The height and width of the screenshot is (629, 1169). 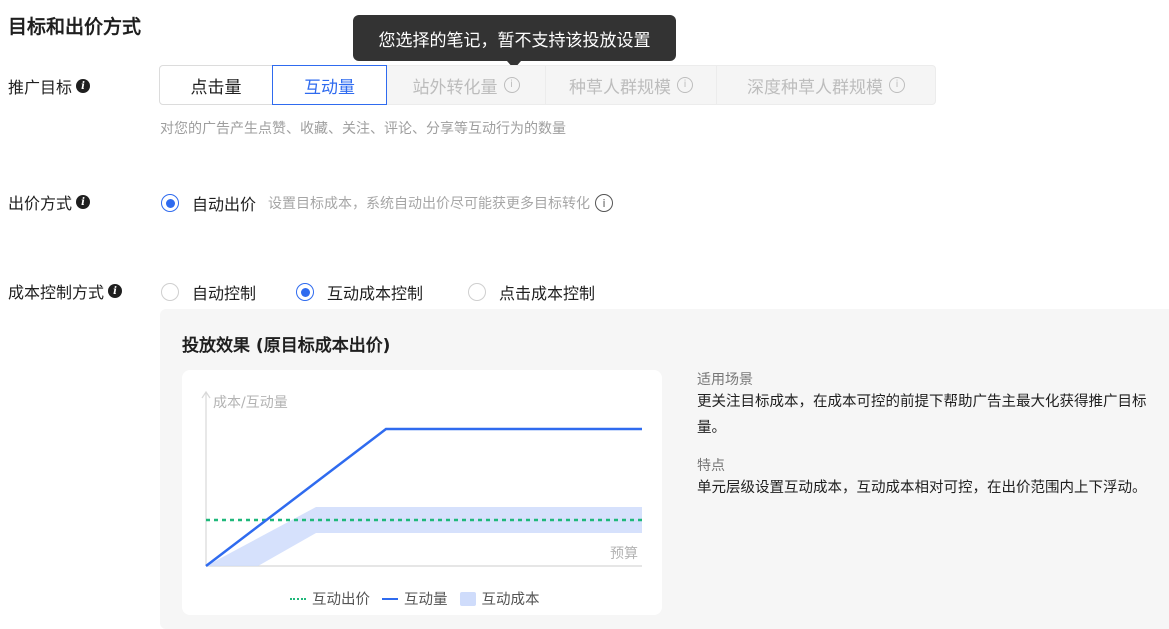 I want to click on radio-interaction-cost, so click(x=305, y=292).